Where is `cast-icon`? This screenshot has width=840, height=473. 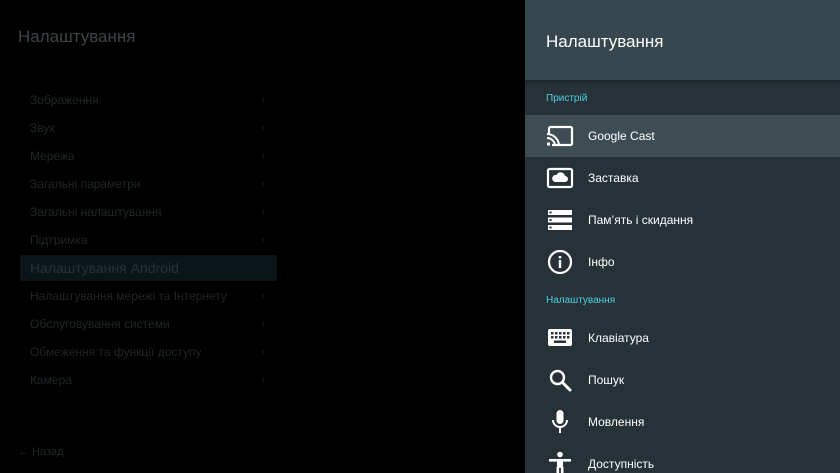
cast-icon is located at coordinates (560, 136).